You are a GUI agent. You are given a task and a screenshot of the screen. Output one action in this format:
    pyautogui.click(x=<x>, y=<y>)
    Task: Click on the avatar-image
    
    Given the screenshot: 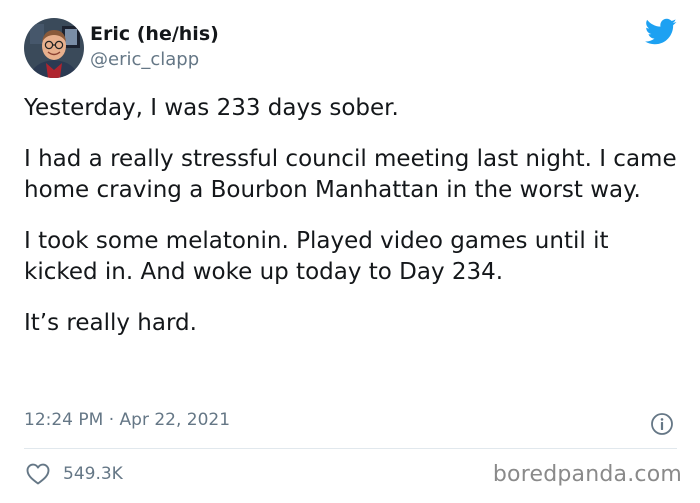 What is the action you would take?
    pyautogui.click(x=54, y=48)
    